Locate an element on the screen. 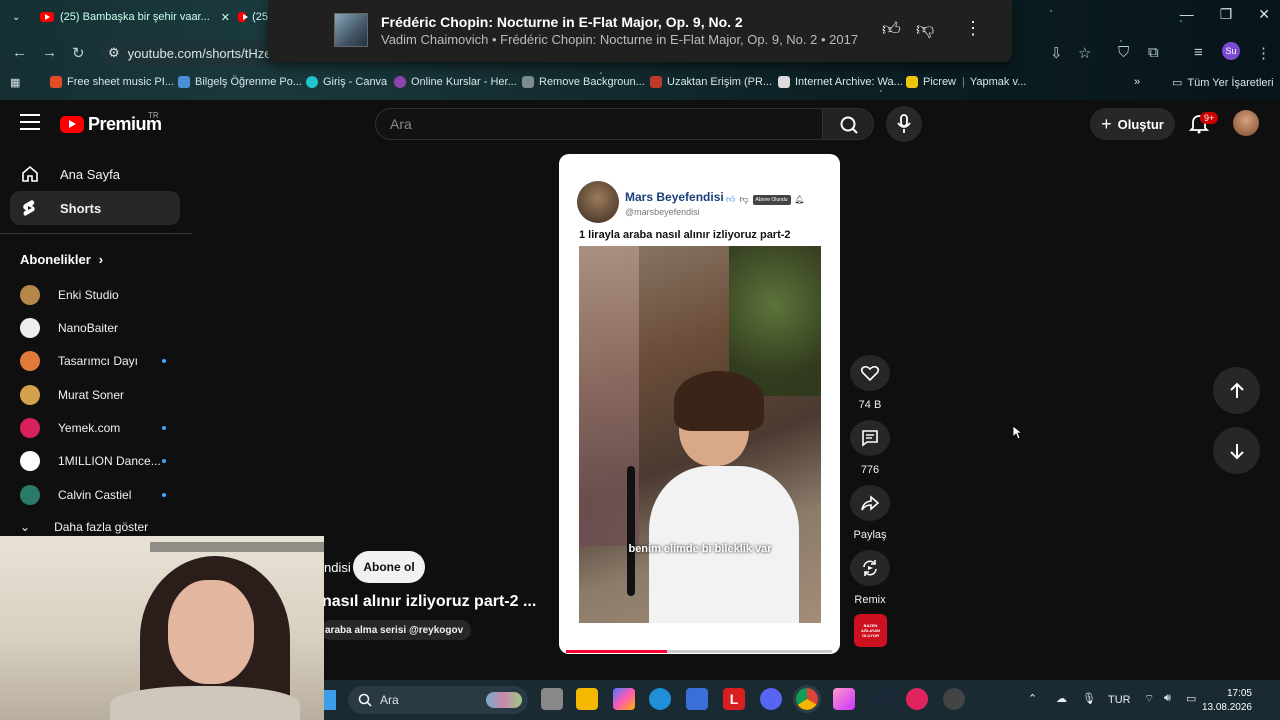 The height and width of the screenshot is (720, 1280). tab-2: (25 is located at coordinates (253, 17).